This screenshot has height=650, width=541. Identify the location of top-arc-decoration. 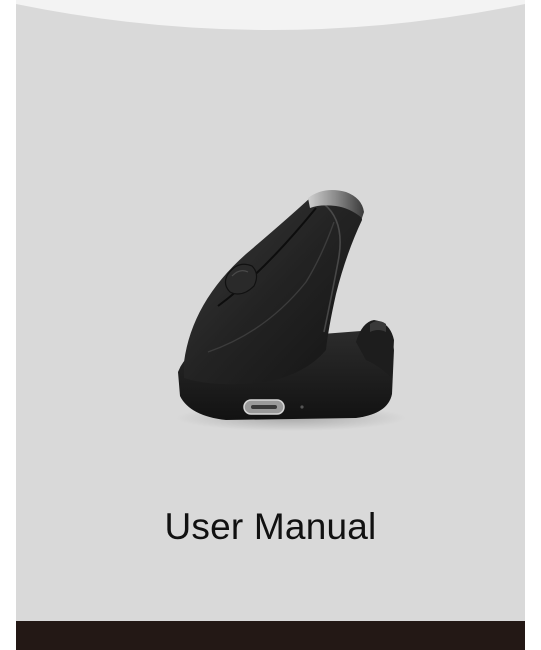
(270, 15).